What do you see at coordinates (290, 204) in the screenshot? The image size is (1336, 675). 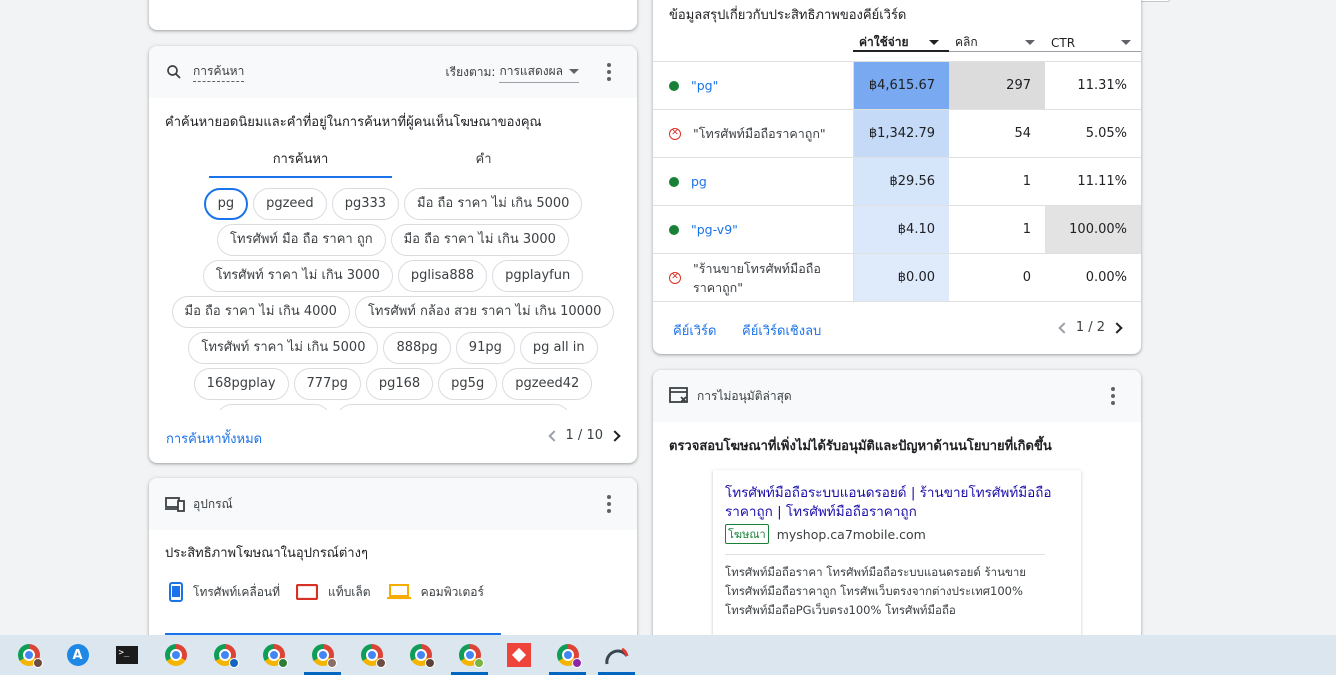 I see `search-term-chip: pgzeed` at bounding box center [290, 204].